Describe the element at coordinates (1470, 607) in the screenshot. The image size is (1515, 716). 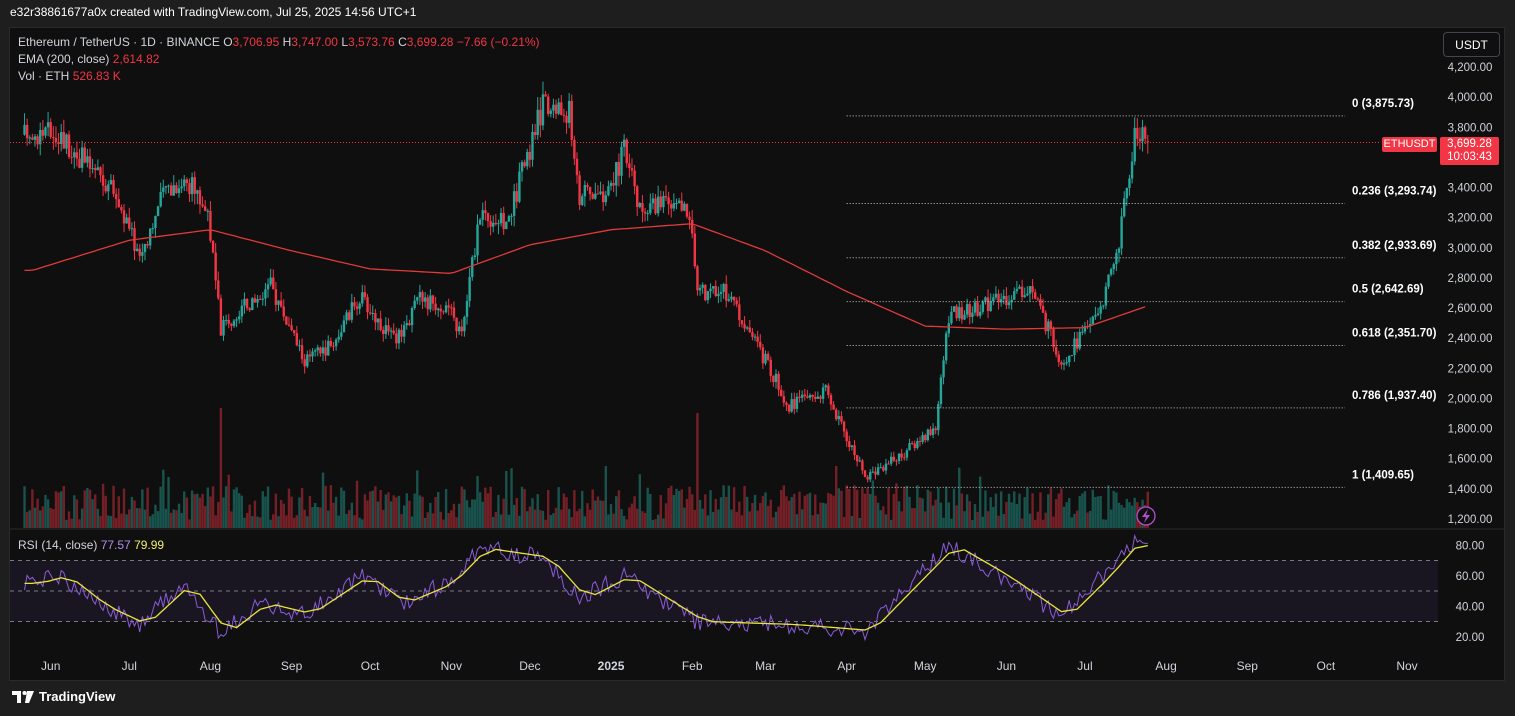
I see `rsi-tick-label: 40.00` at that location.